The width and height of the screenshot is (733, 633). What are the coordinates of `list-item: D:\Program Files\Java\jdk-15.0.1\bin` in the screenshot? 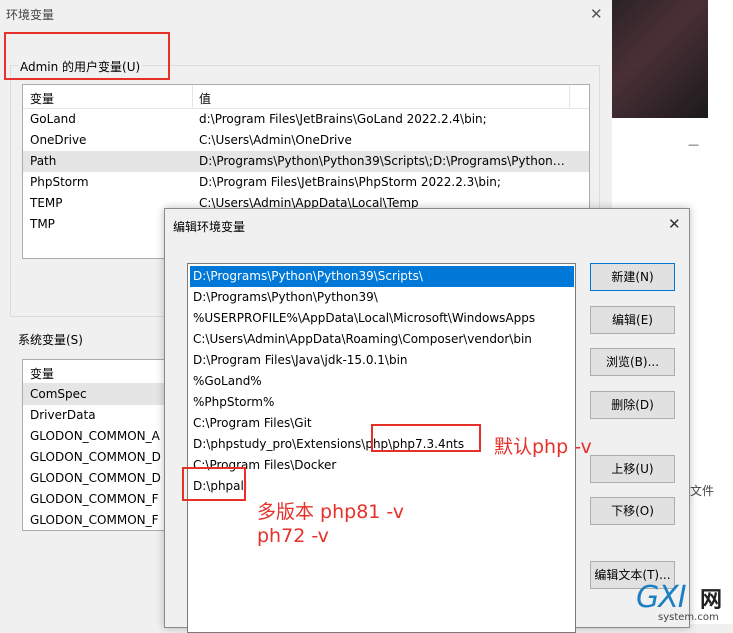 It's located at (382, 360).